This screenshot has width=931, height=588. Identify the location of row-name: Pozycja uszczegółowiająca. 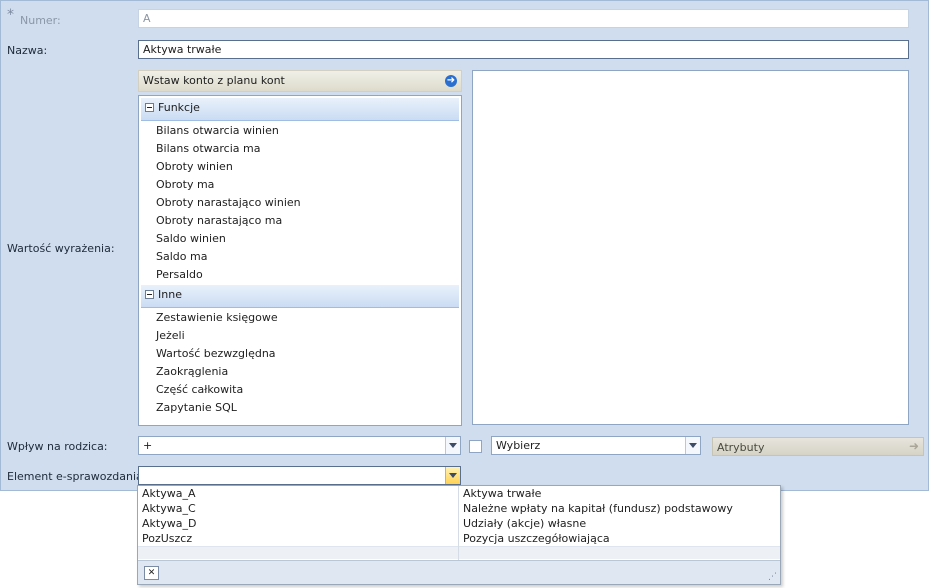
(536, 538).